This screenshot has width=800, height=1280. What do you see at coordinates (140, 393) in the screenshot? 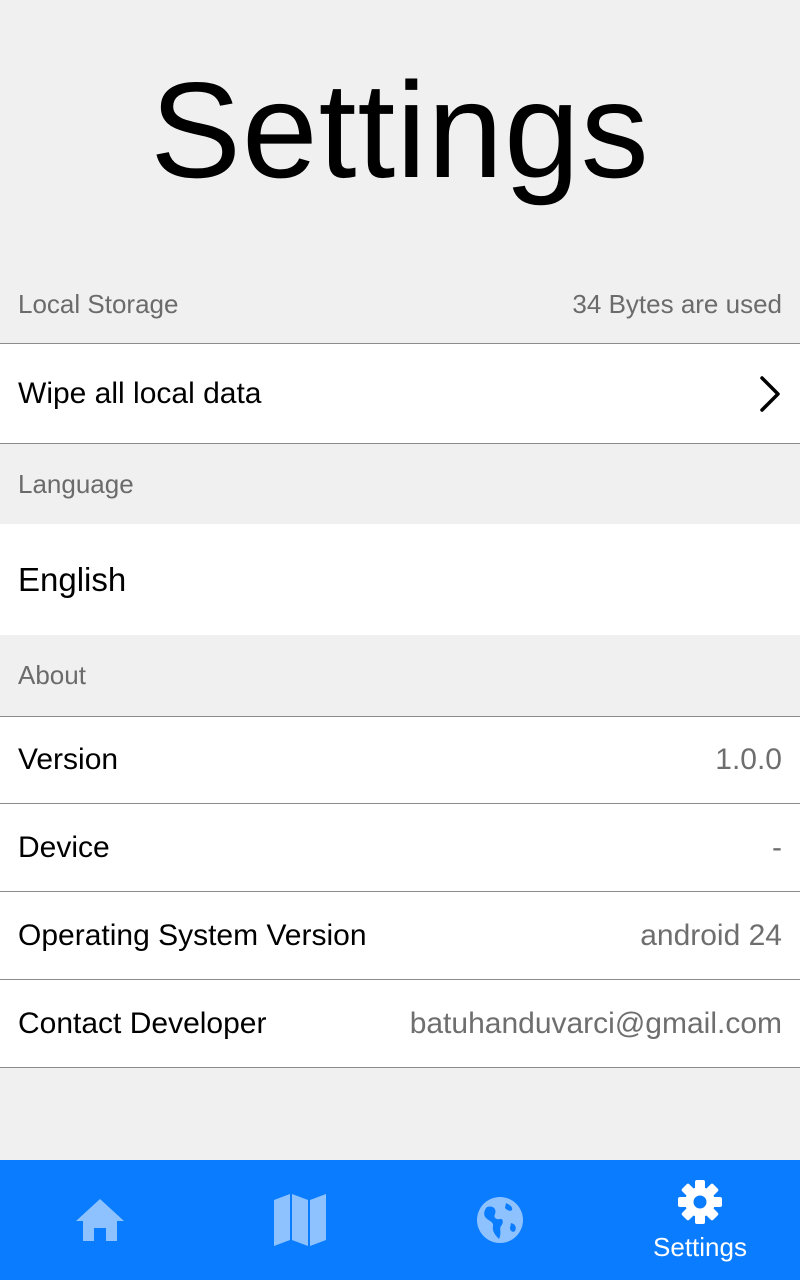
I see `wipe-data-label: Wipe all local data` at bounding box center [140, 393].